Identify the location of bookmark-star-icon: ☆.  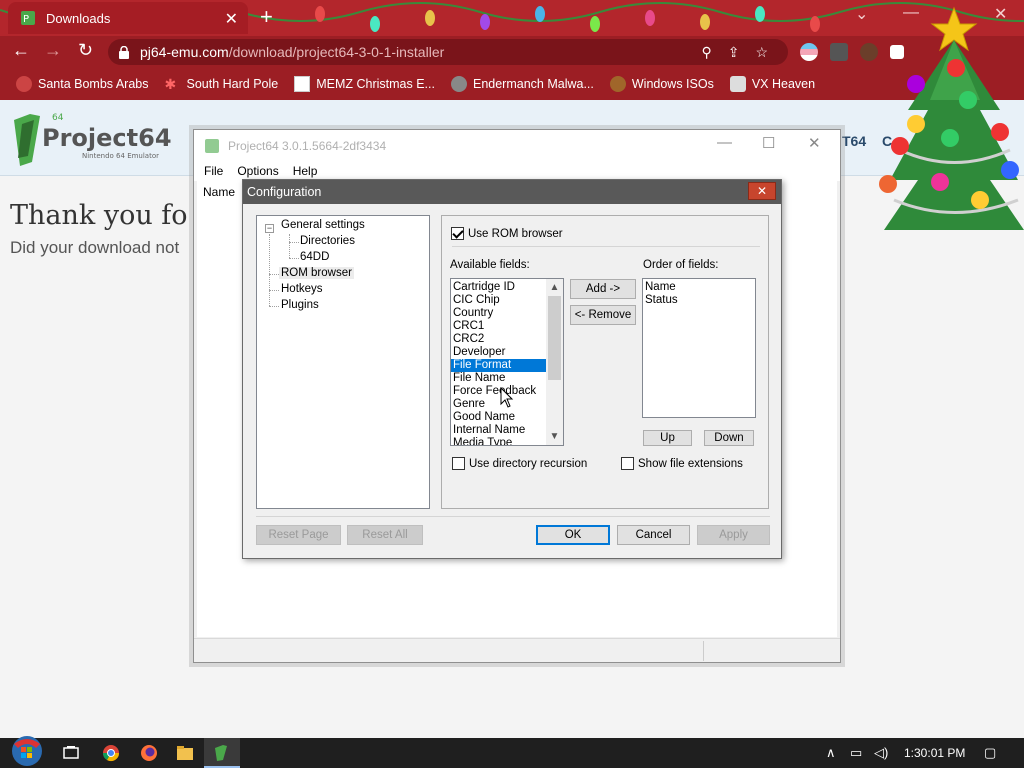
(761, 52).